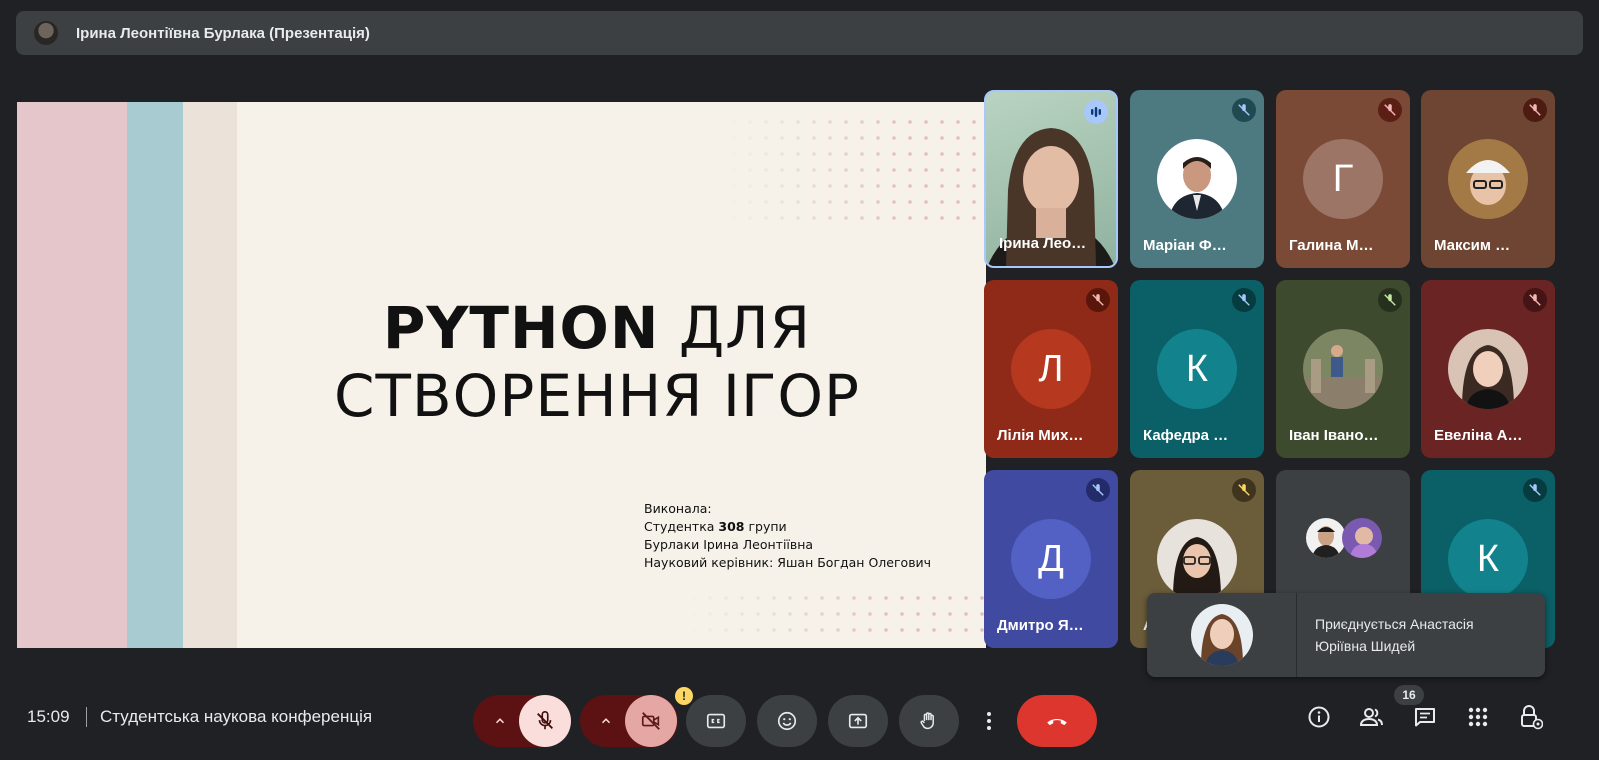  I want to click on activities-button, so click(1478, 717).